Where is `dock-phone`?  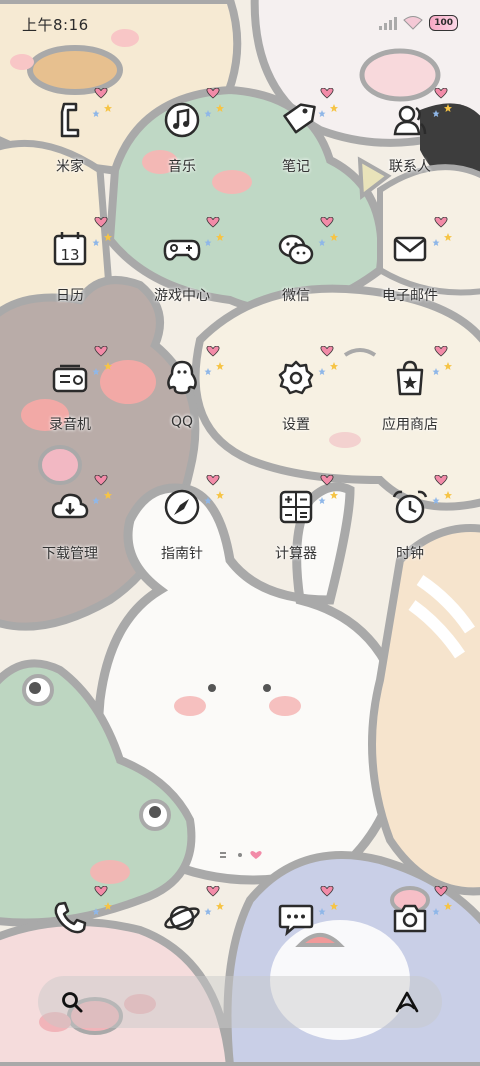
dock-phone is located at coordinates (70, 928).